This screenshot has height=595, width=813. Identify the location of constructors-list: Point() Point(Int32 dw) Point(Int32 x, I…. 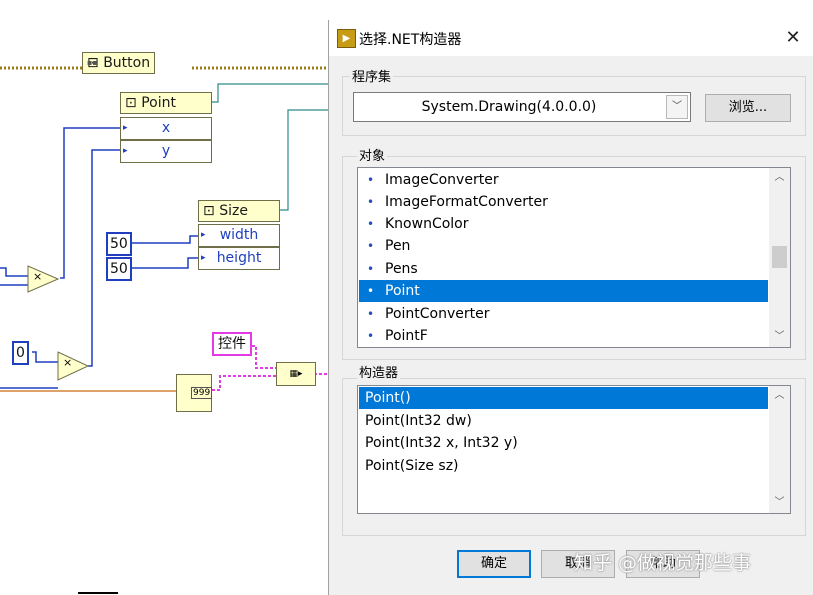
(574, 449).